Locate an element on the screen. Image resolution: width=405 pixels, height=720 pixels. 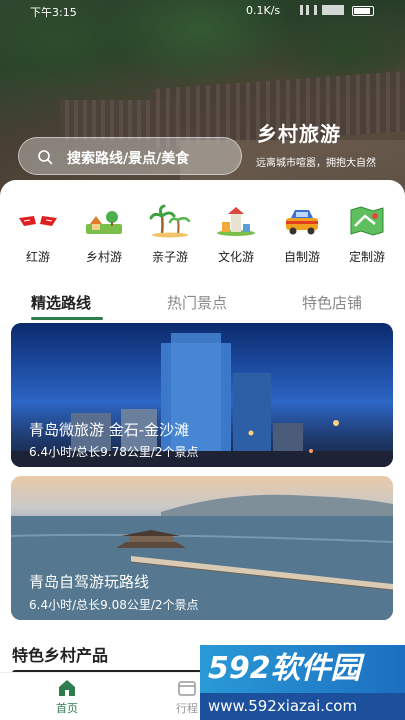
category-self-drive: 自制游 is located at coordinates (302, 234).